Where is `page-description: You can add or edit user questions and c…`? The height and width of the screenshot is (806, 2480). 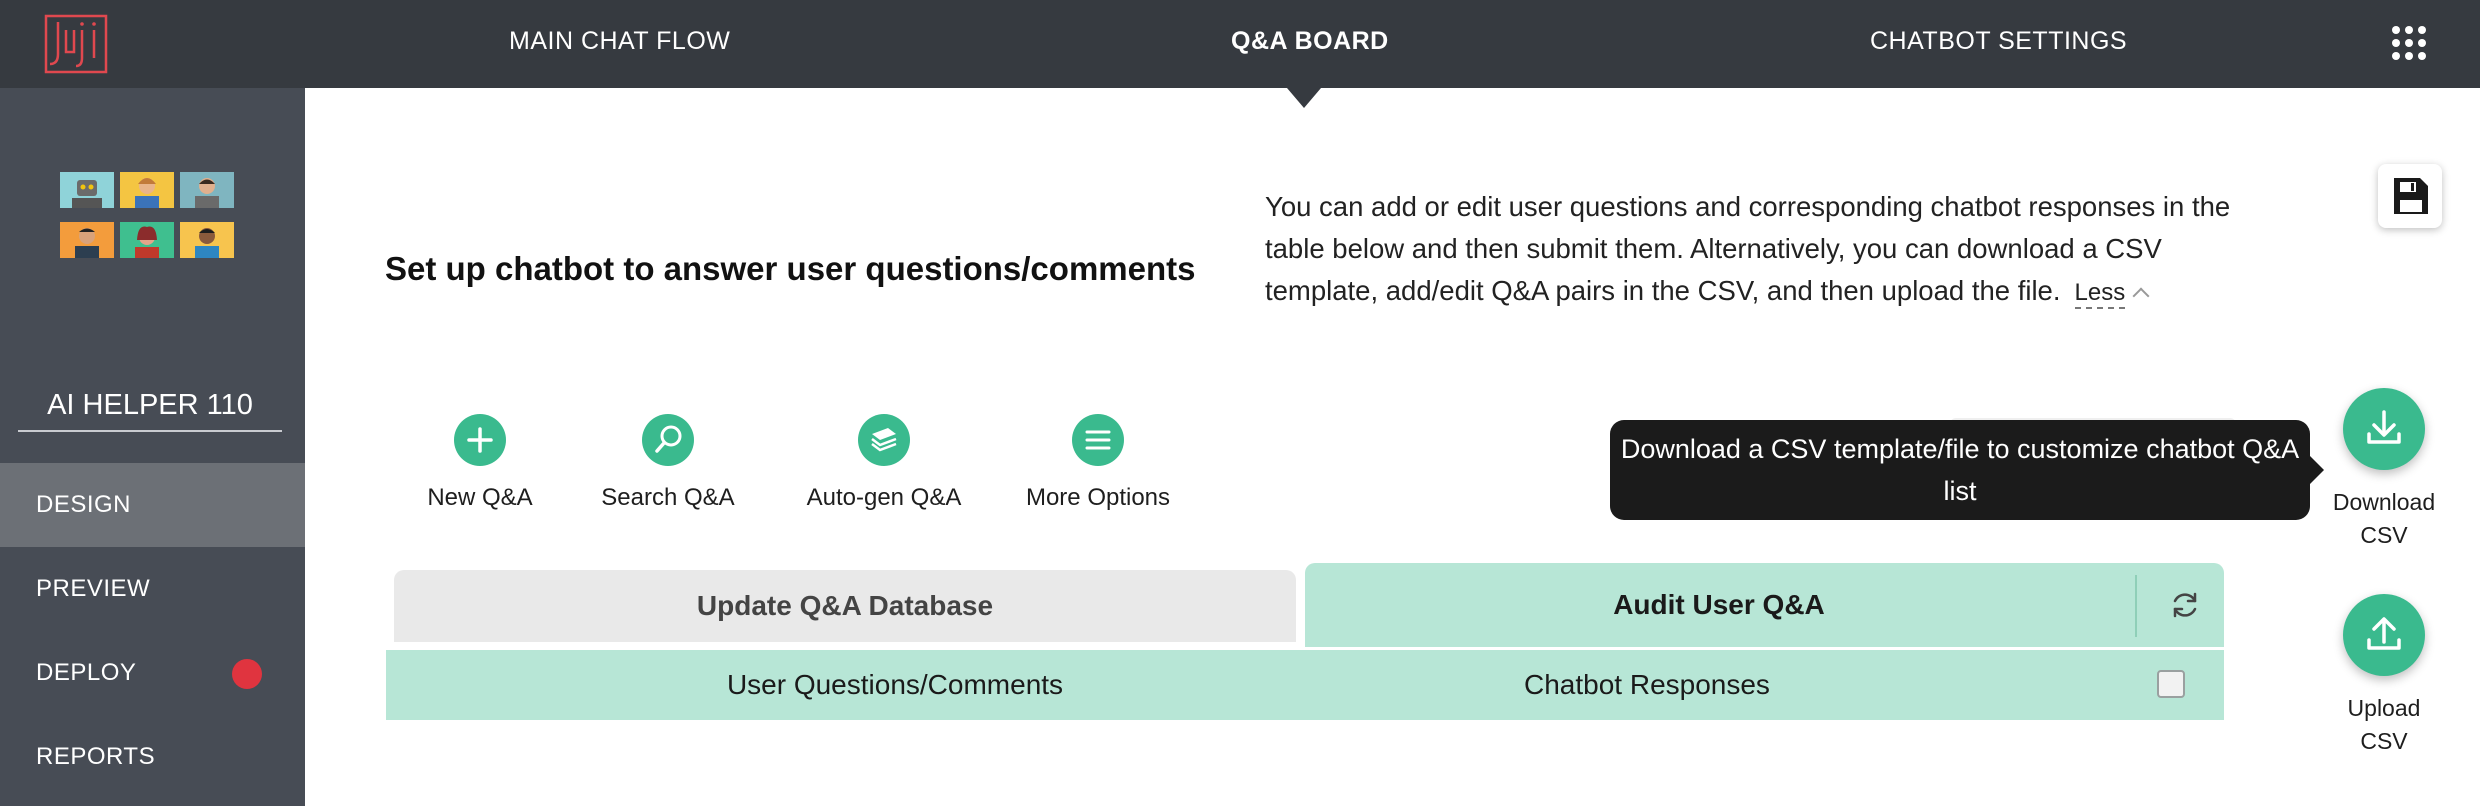 page-description: You can add or edit user questions and c… is located at coordinates (1757, 249).